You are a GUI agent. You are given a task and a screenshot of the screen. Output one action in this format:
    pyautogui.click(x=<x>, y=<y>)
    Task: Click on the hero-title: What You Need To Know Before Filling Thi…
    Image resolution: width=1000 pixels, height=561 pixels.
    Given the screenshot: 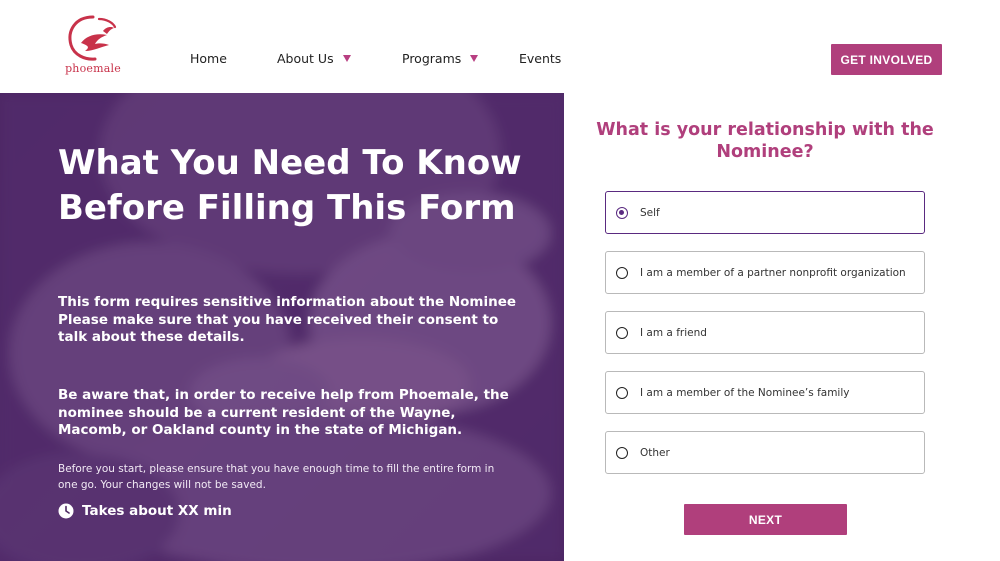 What is the action you would take?
    pyautogui.click(x=290, y=185)
    